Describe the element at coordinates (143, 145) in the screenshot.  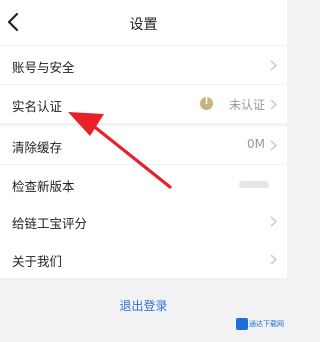
I see `row-clear-cache: 清除缓存 0M` at that location.